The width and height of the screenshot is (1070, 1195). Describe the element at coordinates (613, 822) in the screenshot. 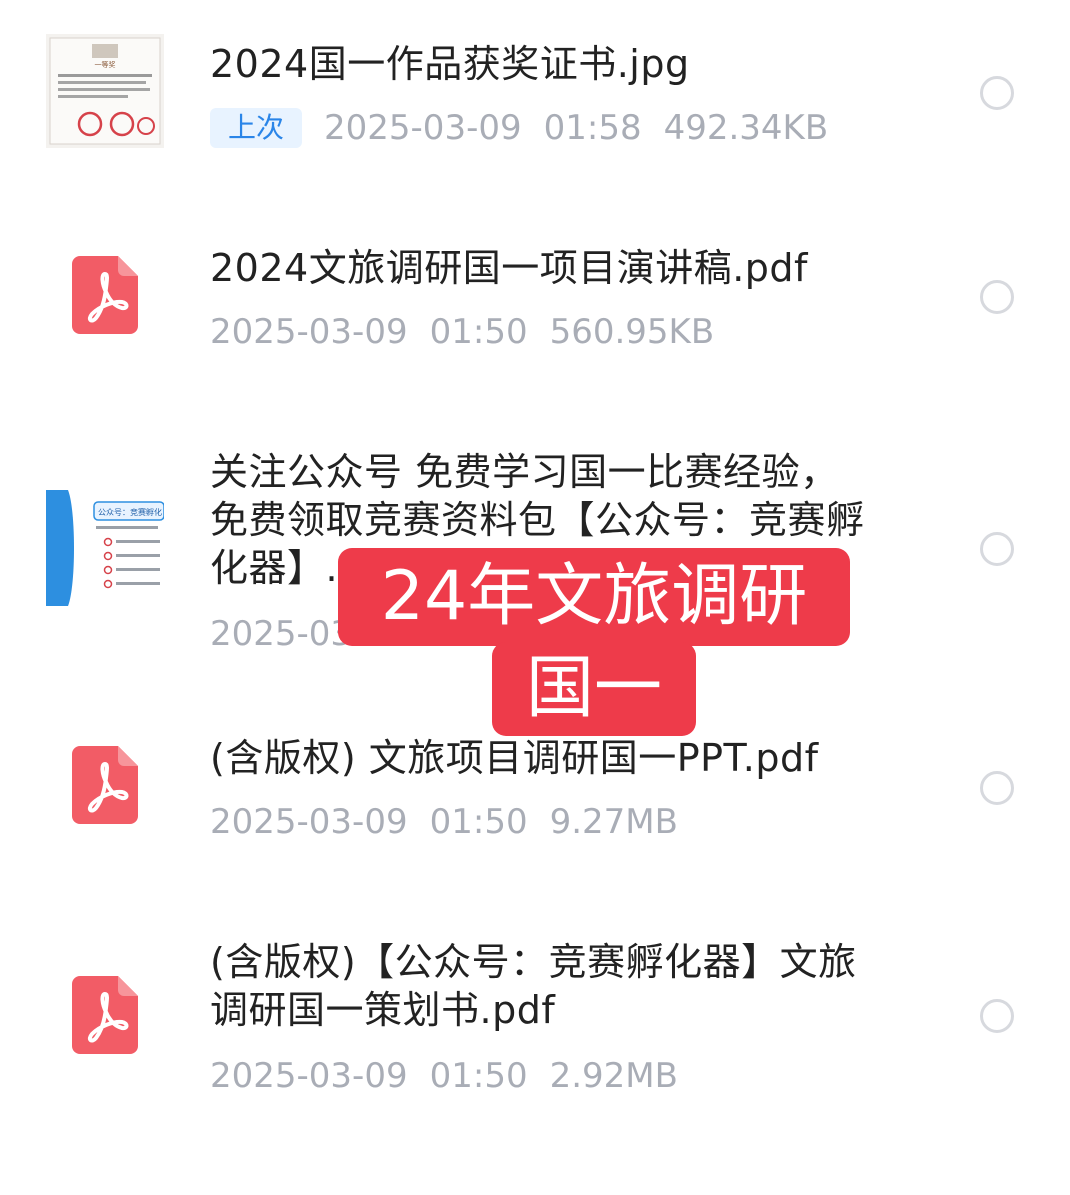

I see `file-size: 9.27MB` at that location.